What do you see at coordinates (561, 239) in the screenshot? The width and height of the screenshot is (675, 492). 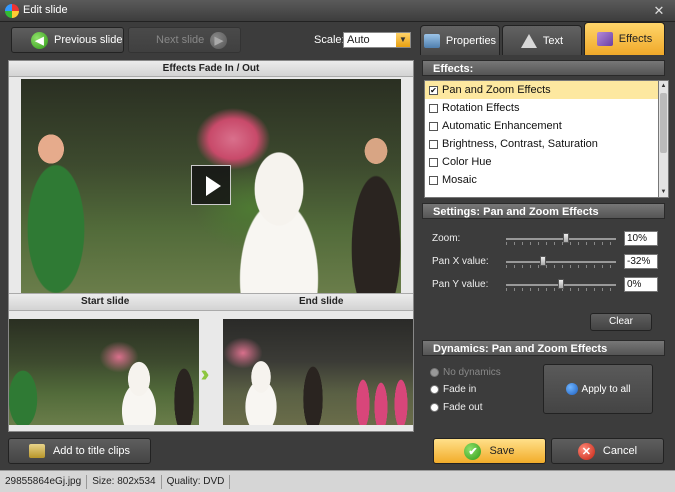 I see `zoom-slider-track` at bounding box center [561, 239].